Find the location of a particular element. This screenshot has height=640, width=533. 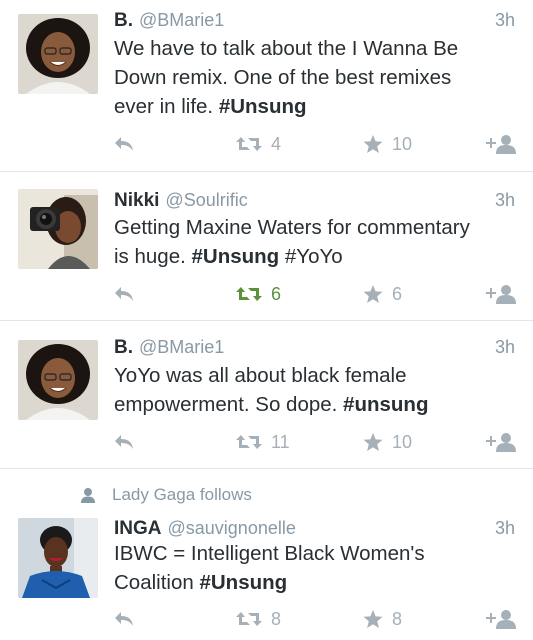

retweet-button: 4 is located at coordinates (258, 144).